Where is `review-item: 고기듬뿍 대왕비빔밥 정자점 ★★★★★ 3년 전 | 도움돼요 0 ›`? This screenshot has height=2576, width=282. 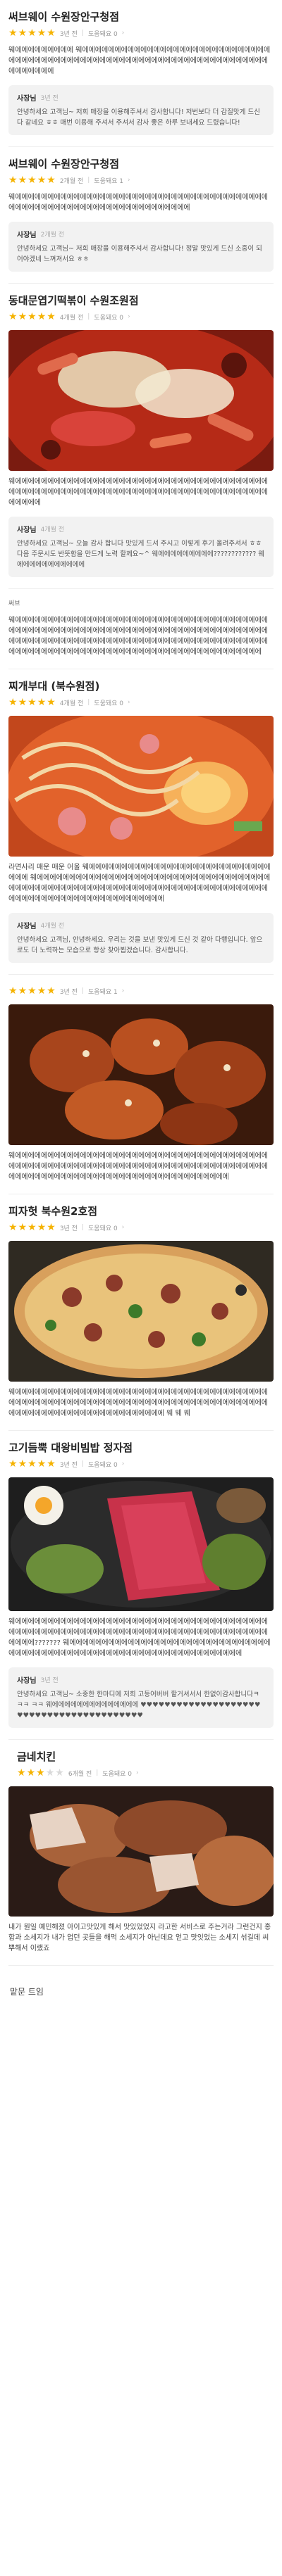
review-item: 고기듬뿍 대왕비빔밥 정자점 ★★★★★ 3년 전 | 도움돼요 0 › is located at coordinates (141, 1585).